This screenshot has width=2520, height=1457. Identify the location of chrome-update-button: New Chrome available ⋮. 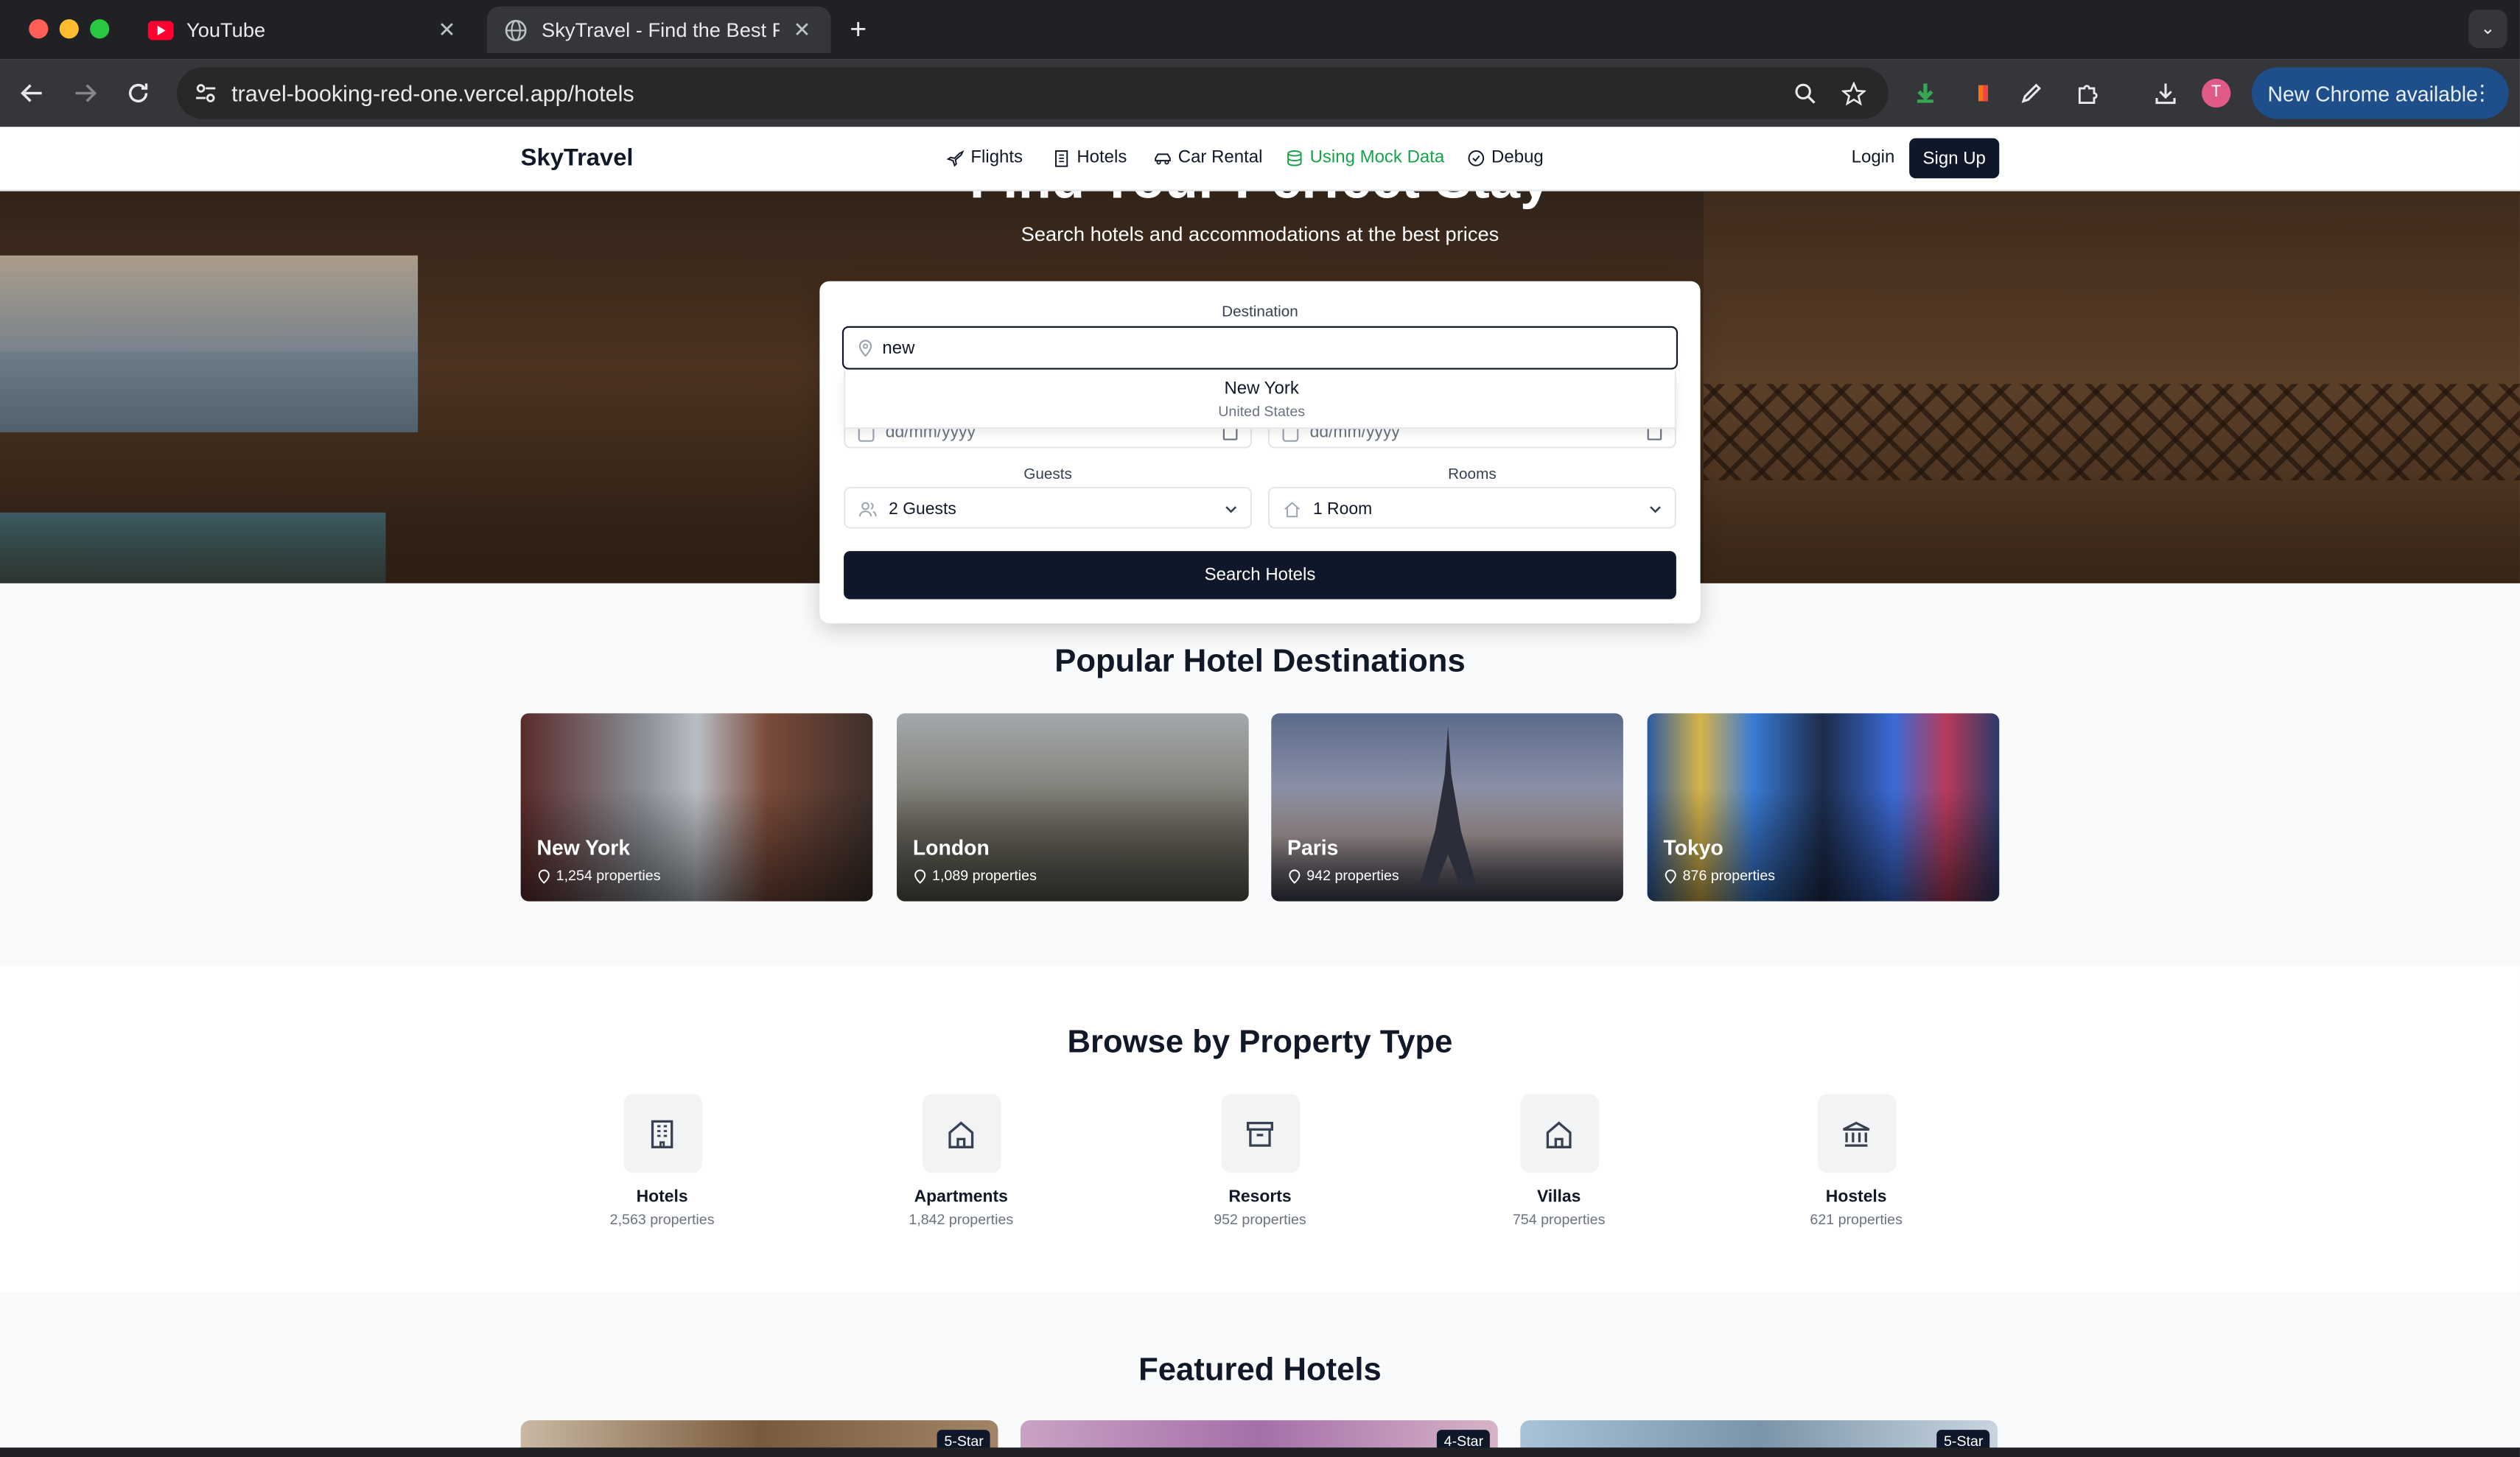
(2380, 93).